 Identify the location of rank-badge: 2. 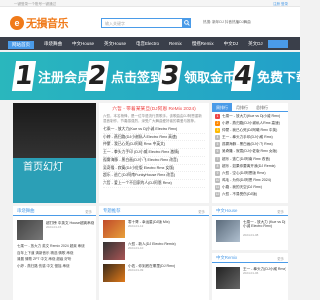
(217, 124).